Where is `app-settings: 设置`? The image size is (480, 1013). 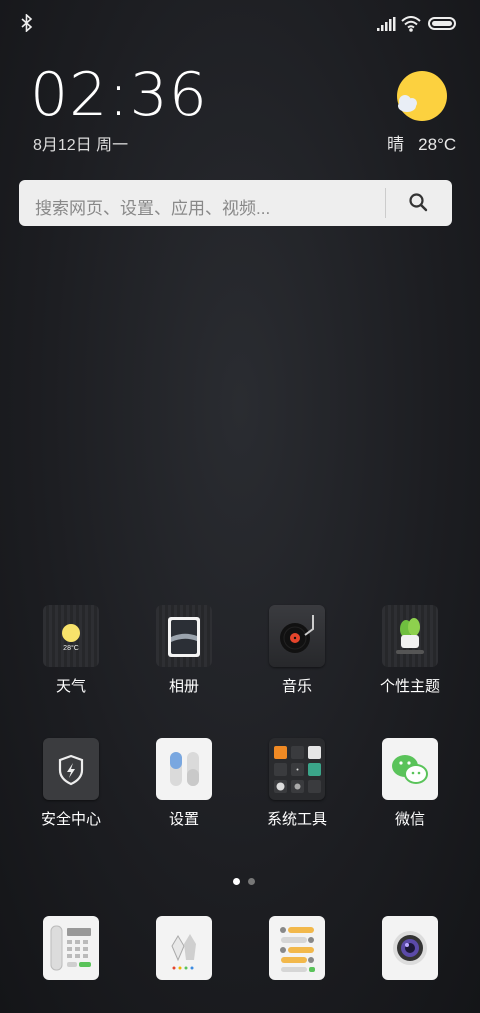
app-settings: 设置 is located at coordinates (184, 783).